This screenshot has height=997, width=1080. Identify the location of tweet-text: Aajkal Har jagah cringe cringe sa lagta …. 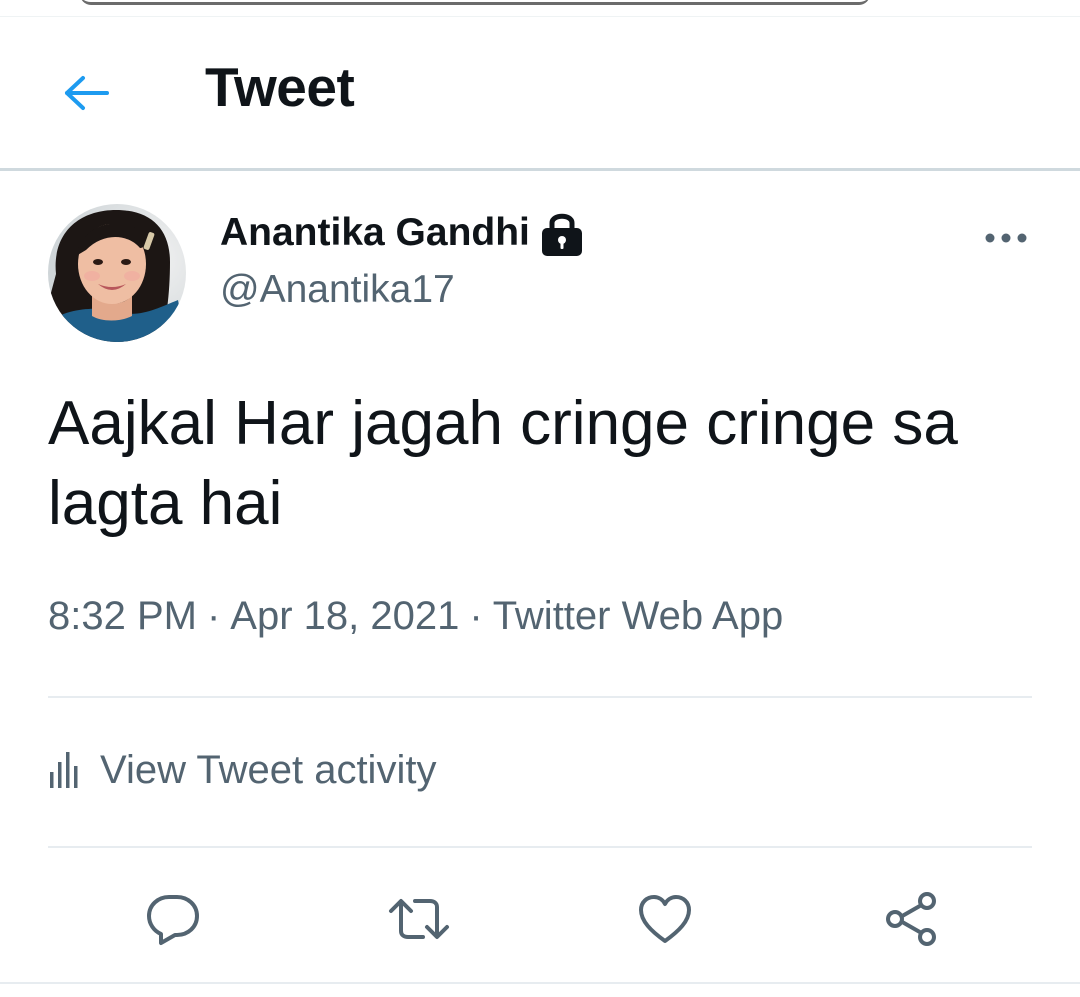
(503, 463).